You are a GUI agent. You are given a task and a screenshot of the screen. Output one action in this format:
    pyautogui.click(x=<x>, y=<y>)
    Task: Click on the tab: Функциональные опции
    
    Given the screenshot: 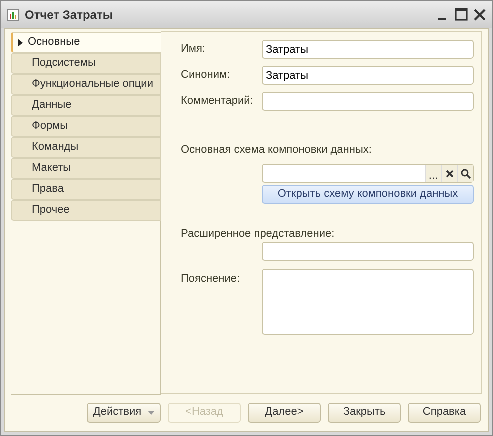 What is the action you would take?
    pyautogui.click(x=86, y=84)
    